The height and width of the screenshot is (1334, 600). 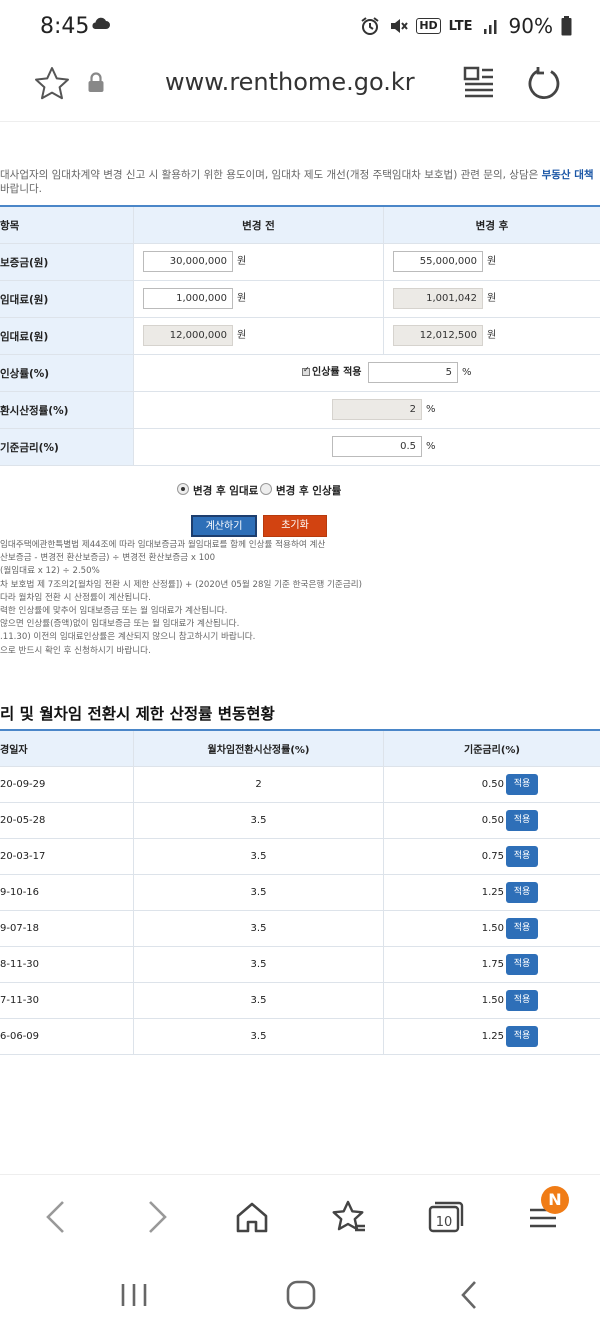 What do you see at coordinates (67, 784) in the screenshot?
I see `history-date: 20-09-29` at bounding box center [67, 784].